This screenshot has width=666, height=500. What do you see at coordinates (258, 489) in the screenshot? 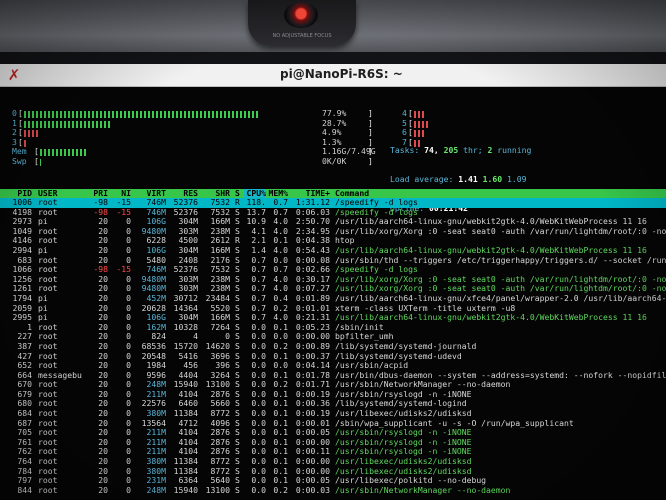
I see `cell-cpu: 0.0` at bounding box center [258, 489].